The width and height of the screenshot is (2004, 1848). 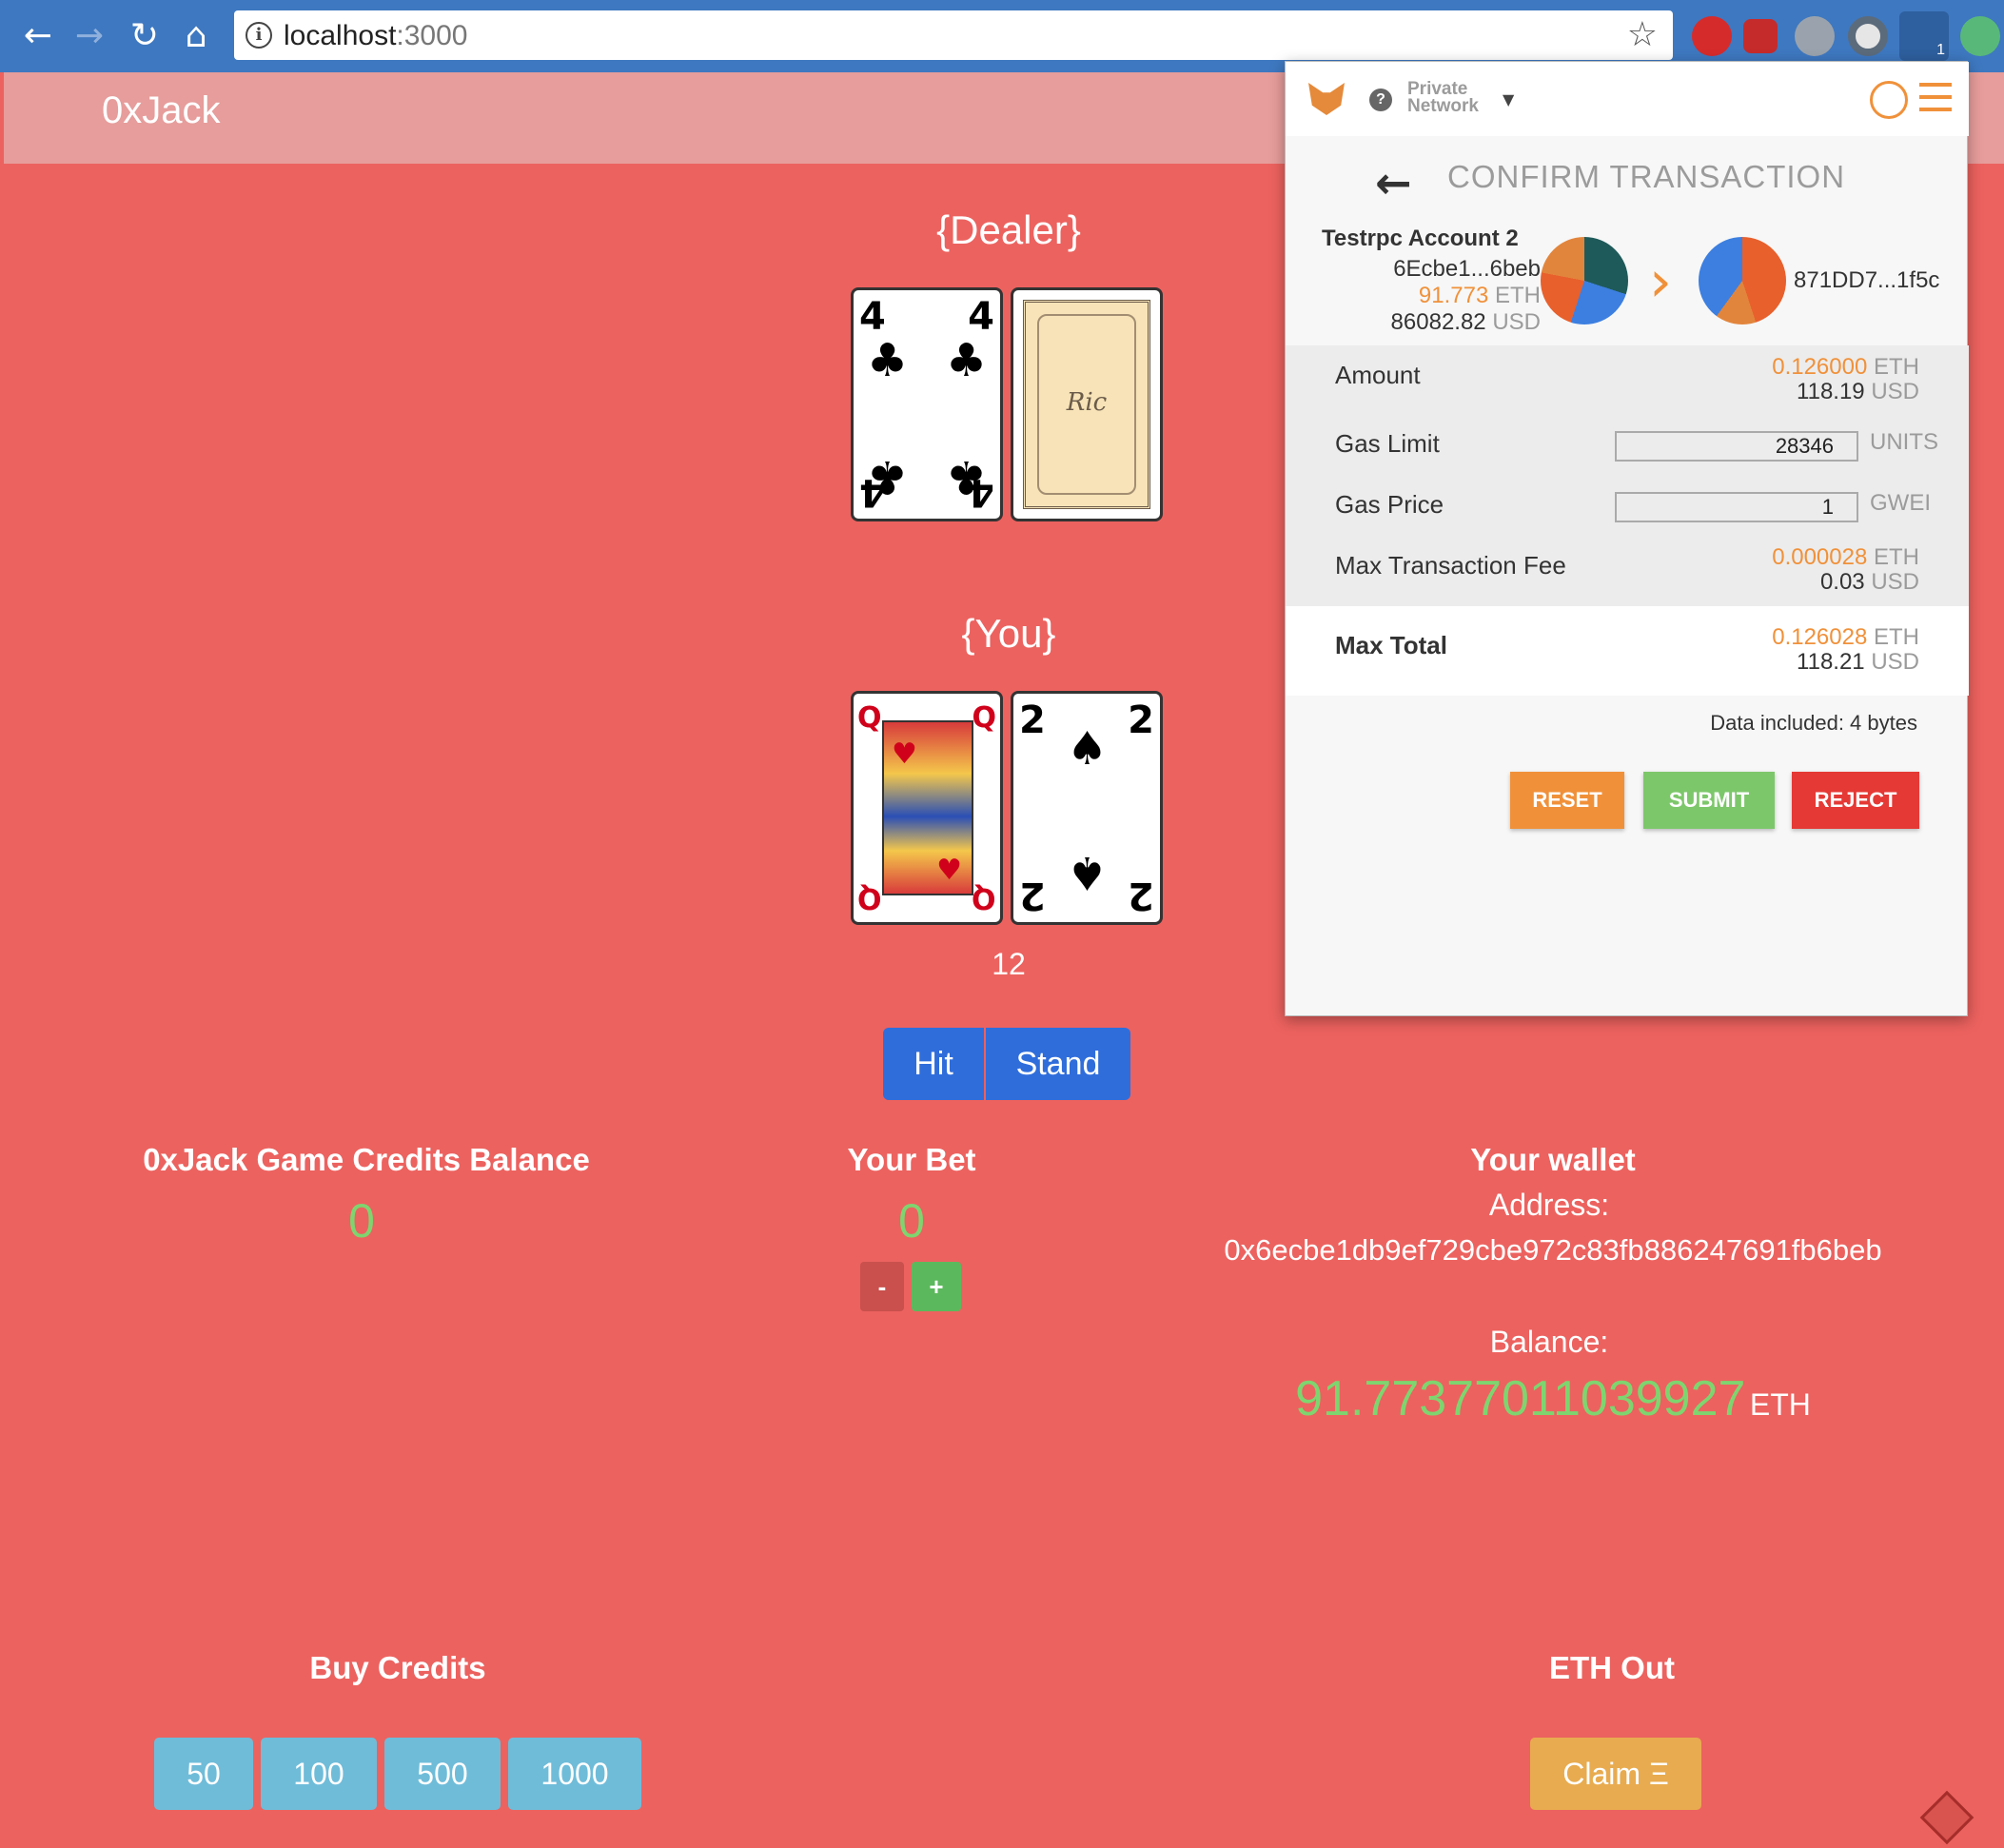 I want to click on eth-out-label: ETH Out, so click(x=1612, y=1667).